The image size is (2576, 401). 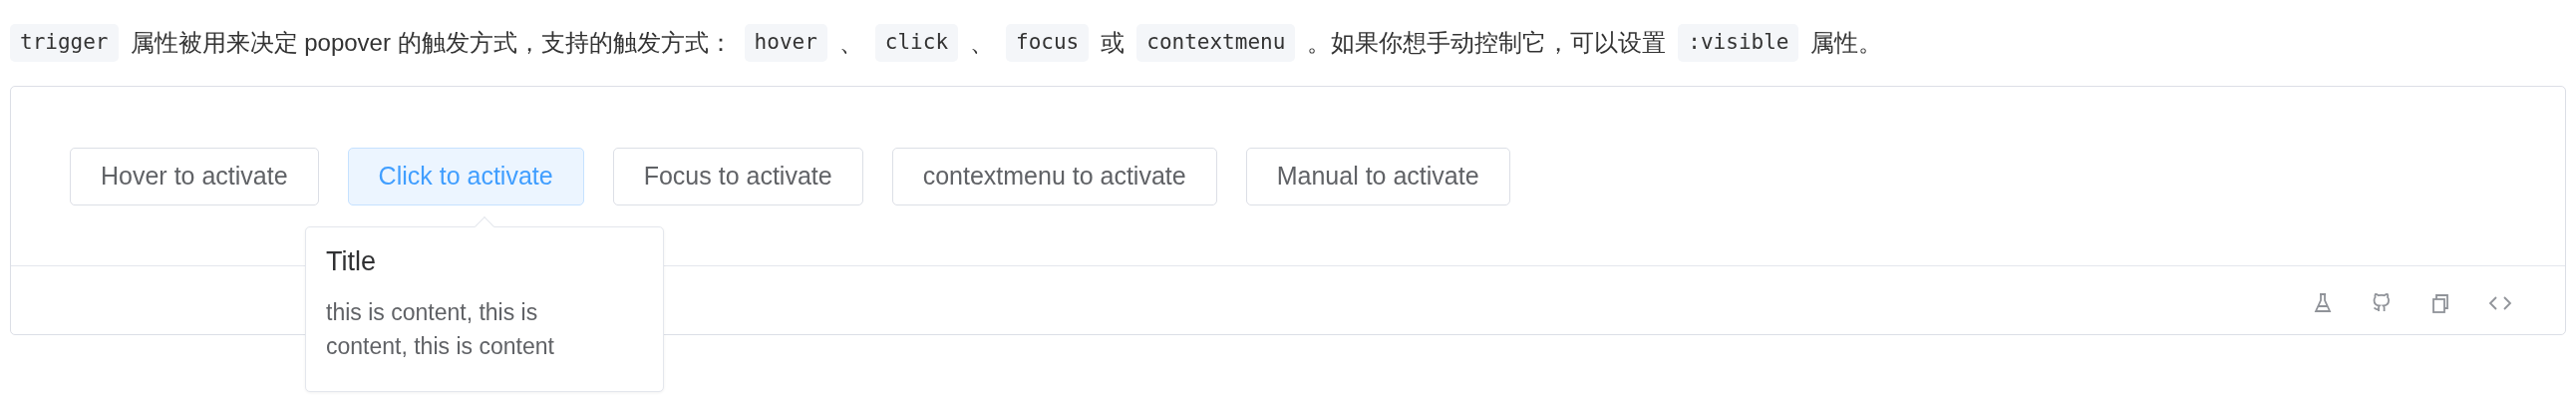 What do you see at coordinates (351, 261) in the screenshot?
I see `popover-title: Title` at bounding box center [351, 261].